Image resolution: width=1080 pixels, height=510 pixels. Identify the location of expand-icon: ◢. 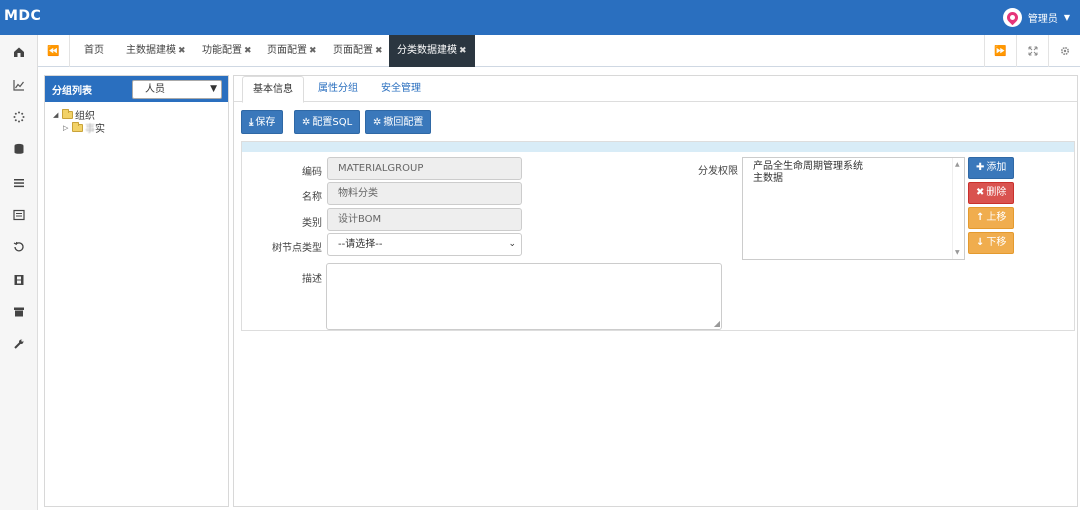
(57, 115).